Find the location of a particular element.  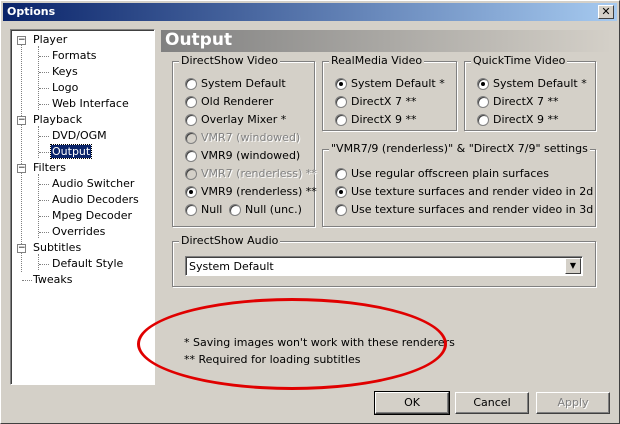

button-label: Apply is located at coordinates (573, 402).